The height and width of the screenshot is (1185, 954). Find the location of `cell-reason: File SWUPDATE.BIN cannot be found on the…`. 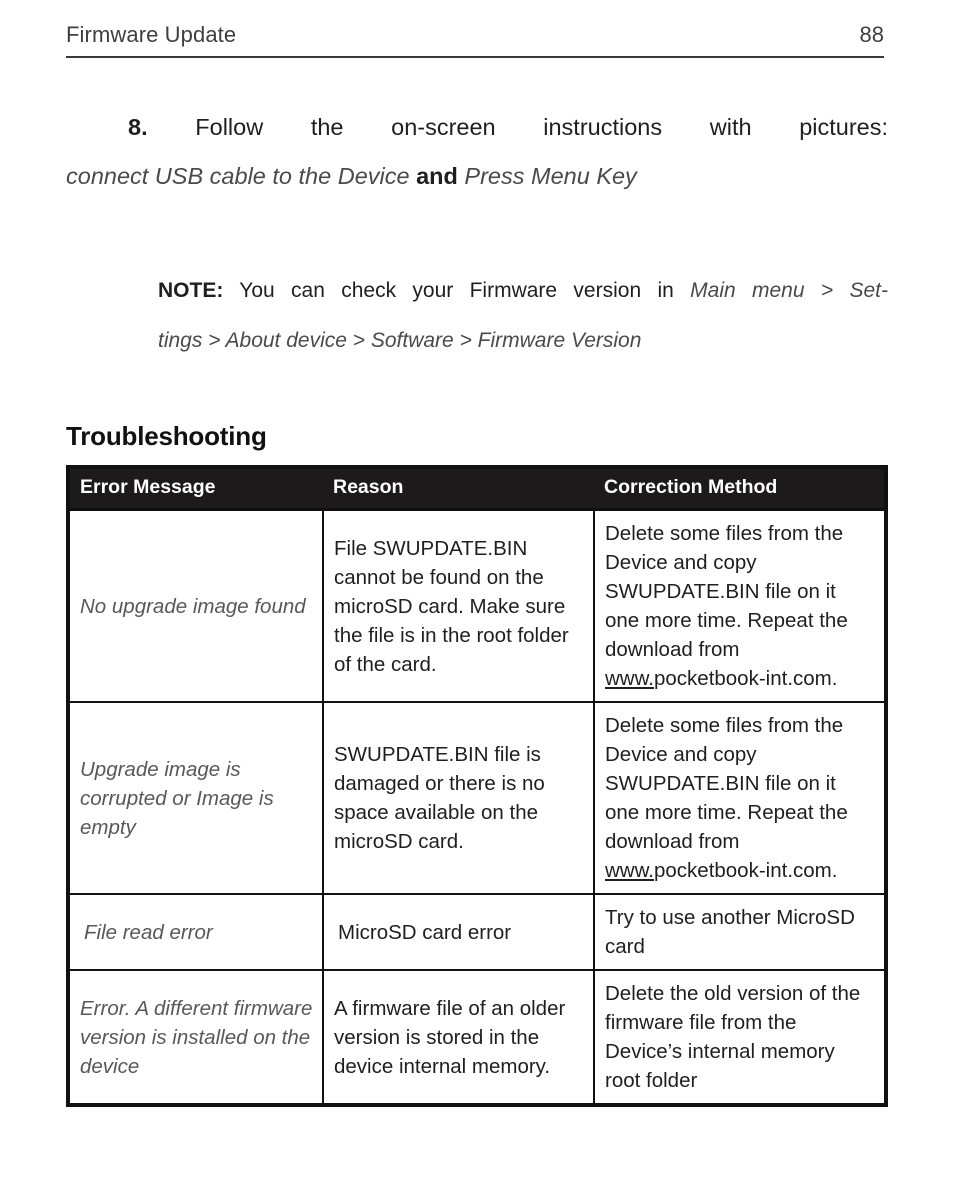

cell-reason: File SWUPDATE.BIN cannot be found on the… is located at coordinates (458, 605).